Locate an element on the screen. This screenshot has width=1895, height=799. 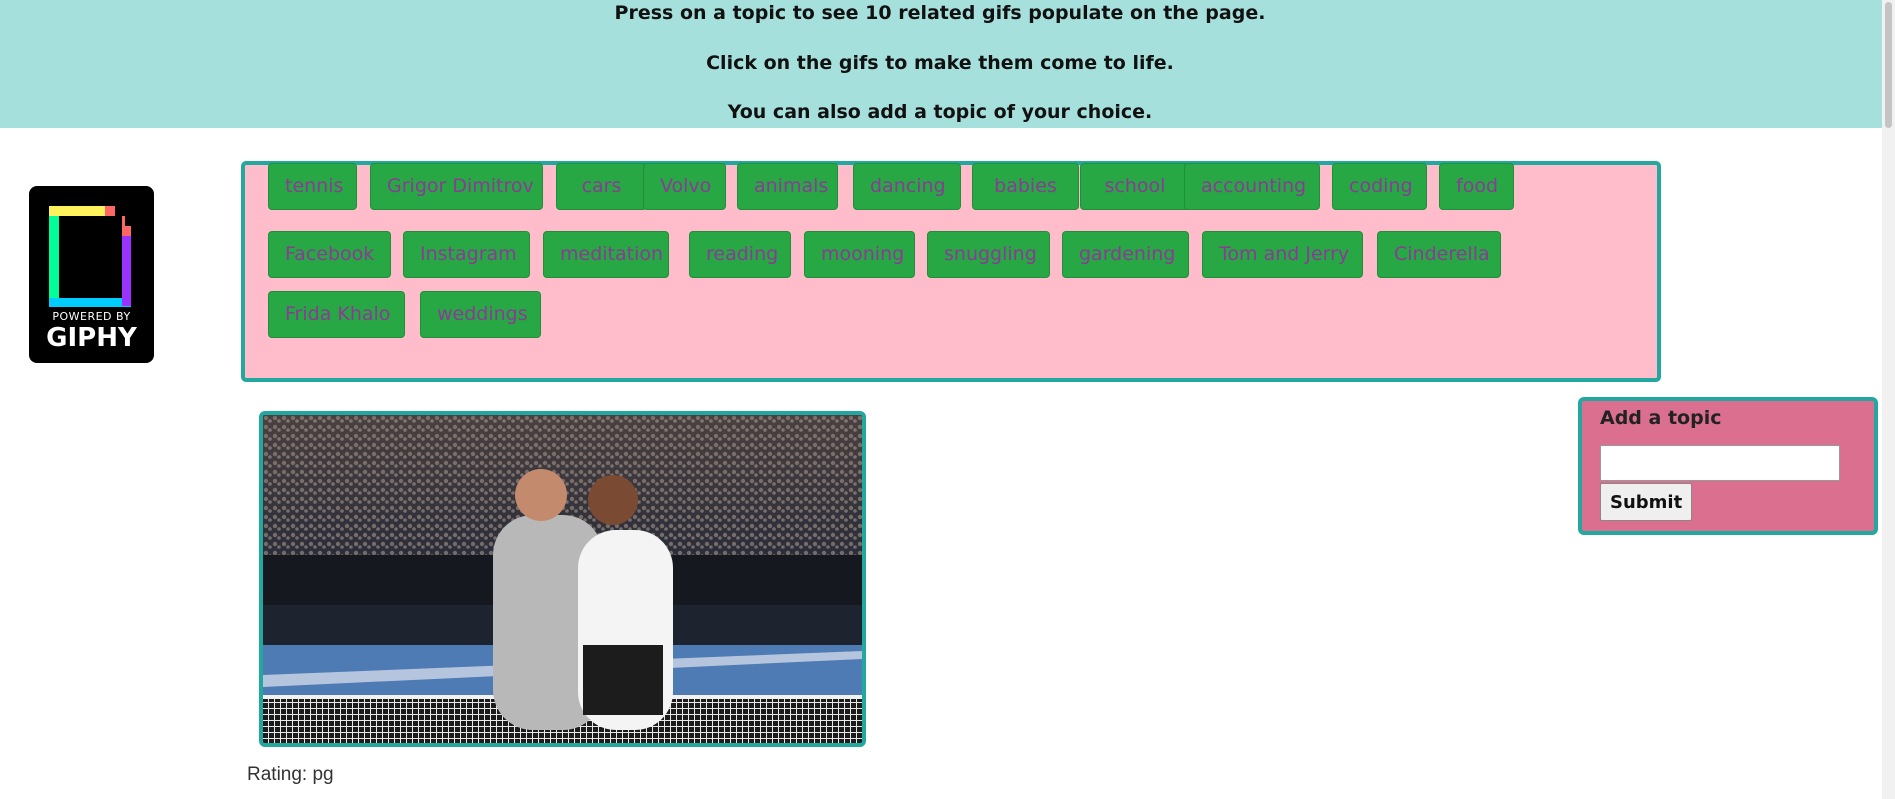
topic-button: Volvo is located at coordinates (684, 186).